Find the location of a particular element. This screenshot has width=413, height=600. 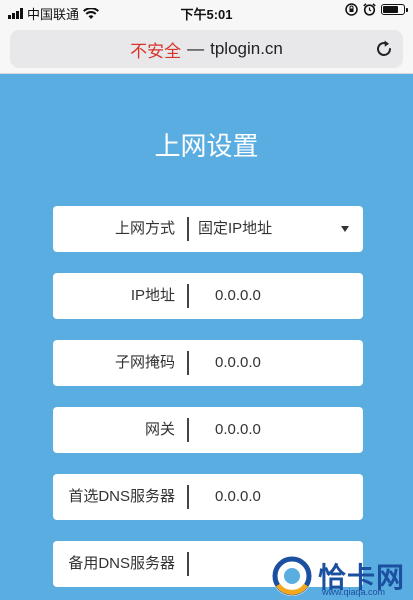

subnet-mask-label: 子网掩码 is located at coordinates (144, 362).